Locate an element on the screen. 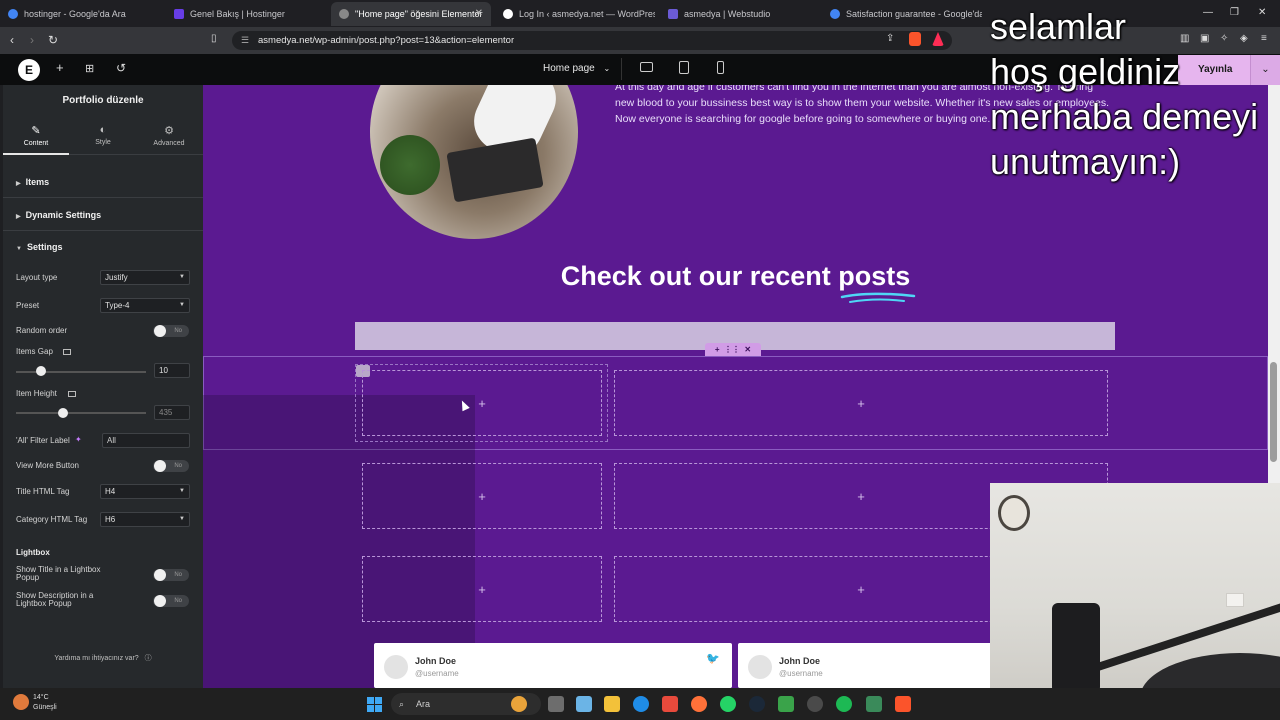 The width and height of the screenshot is (1280, 720). site-info-icon: ☰ is located at coordinates (245, 40).